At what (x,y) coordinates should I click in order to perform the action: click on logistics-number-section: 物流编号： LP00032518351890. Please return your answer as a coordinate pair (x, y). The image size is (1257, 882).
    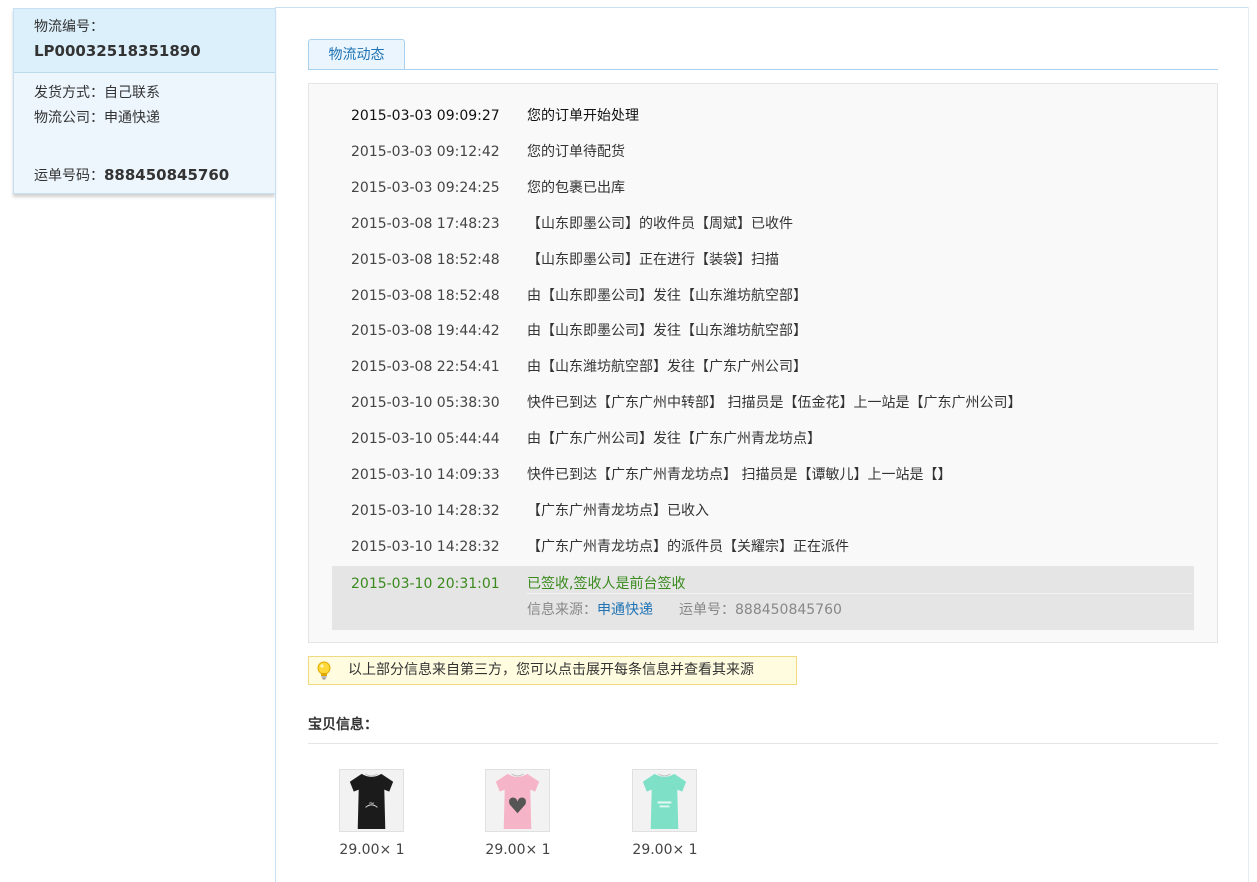
    Looking at the image, I should click on (144, 41).